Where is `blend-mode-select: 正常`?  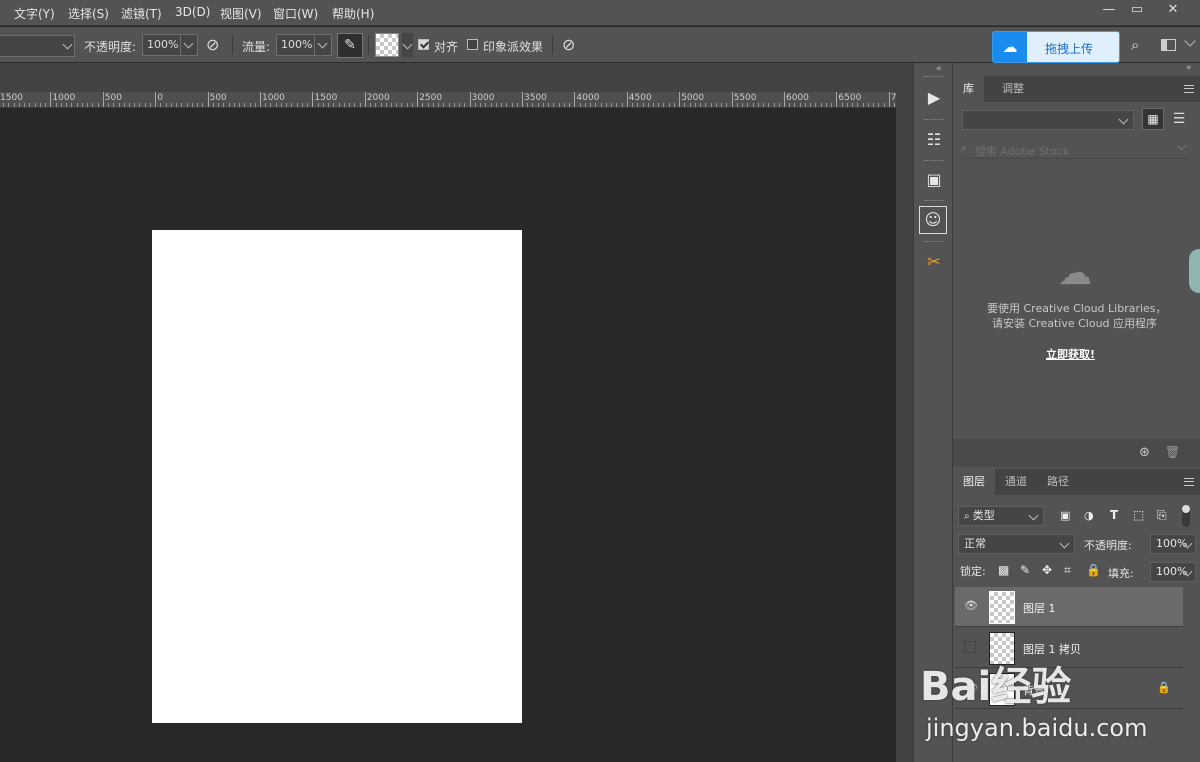 blend-mode-select: 正常 is located at coordinates (1016, 544).